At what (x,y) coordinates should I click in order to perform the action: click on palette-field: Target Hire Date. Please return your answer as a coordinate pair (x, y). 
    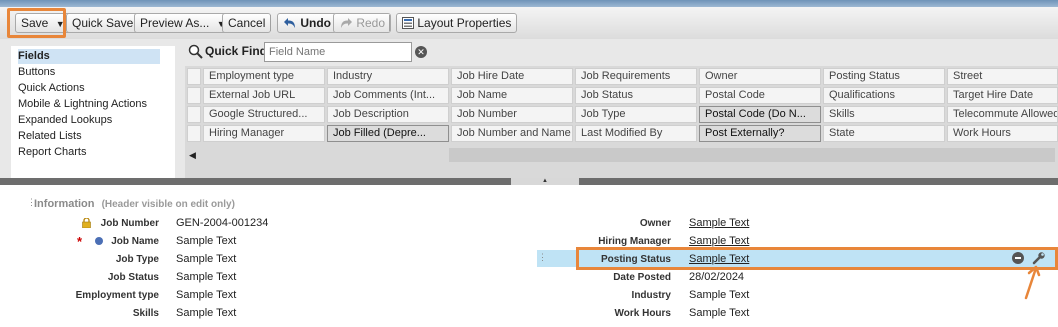
    Looking at the image, I should click on (1002, 95).